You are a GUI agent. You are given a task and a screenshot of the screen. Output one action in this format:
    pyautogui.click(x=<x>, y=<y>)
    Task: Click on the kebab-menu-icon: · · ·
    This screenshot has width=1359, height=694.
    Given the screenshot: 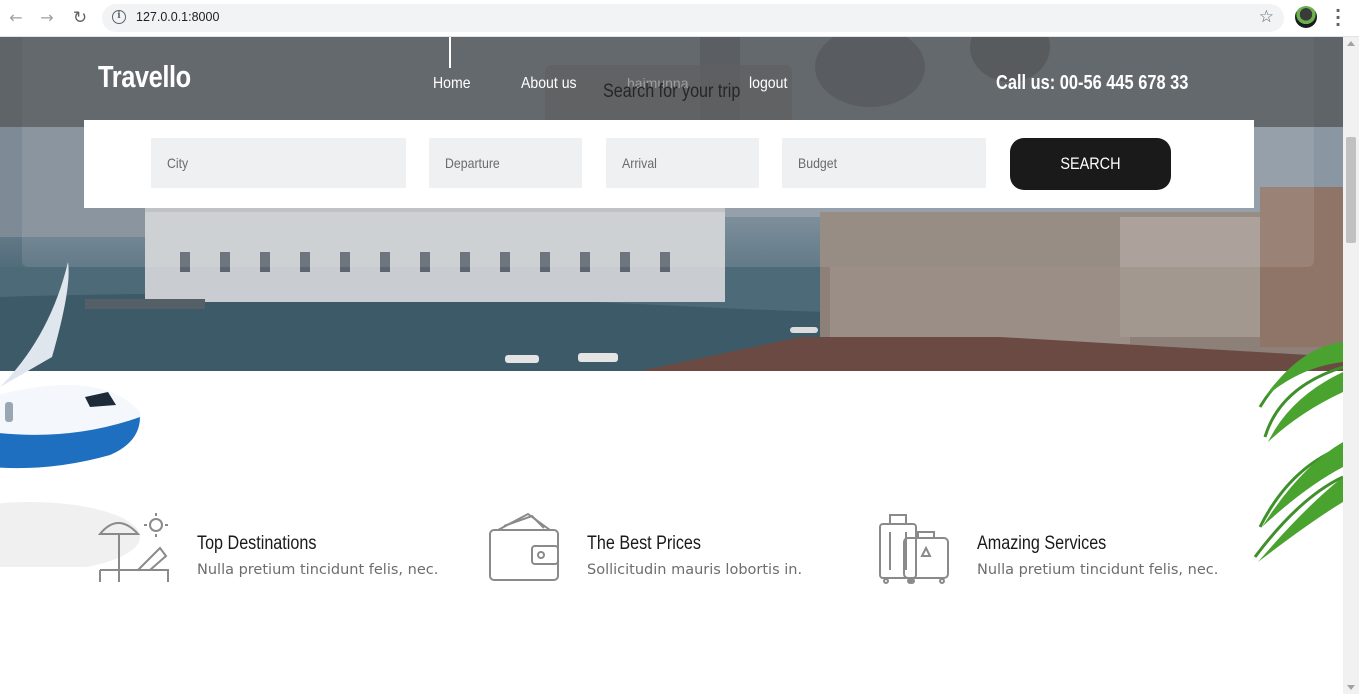 What is the action you would take?
    pyautogui.click(x=1338, y=18)
    